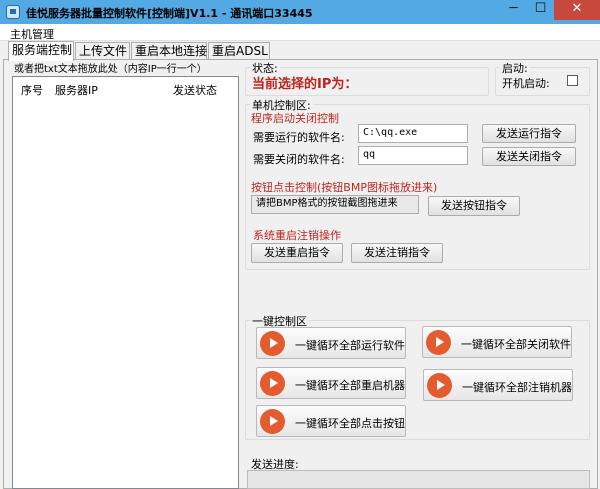 This screenshot has height=489, width=600. Describe the element at coordinates (169, 51) in the screenshot. I see `tab-restart-local-connection: 重启本地连接` at that location.